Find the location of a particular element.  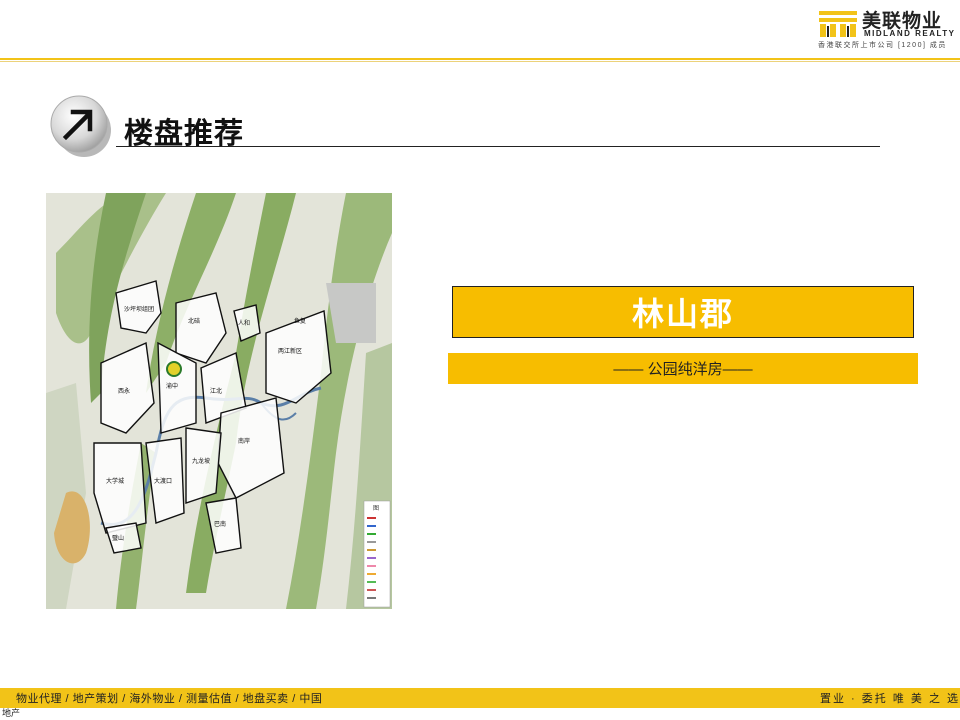

footer-slogan: 置业 · 委托 唯 美 之 选 is located at coordinates (890, 699).